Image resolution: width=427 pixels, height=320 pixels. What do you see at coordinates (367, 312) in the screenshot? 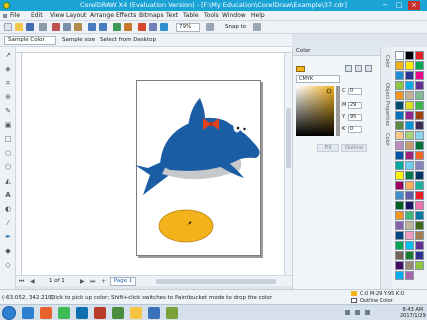
I see `tray-volume-icon` at bounding box center [367, 312].